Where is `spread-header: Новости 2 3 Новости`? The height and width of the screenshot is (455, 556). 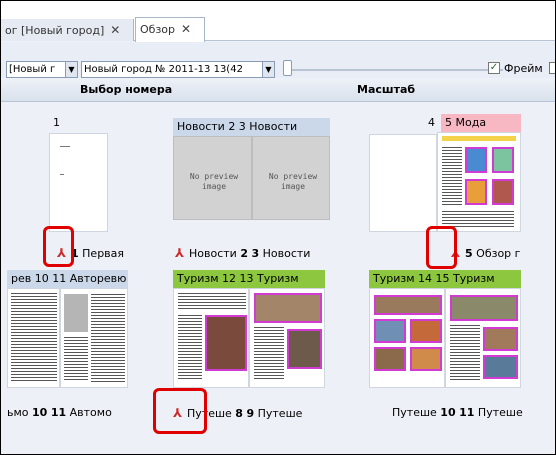 spread-header: Новости 2 3 Новости is located at coordinates (251, 127).